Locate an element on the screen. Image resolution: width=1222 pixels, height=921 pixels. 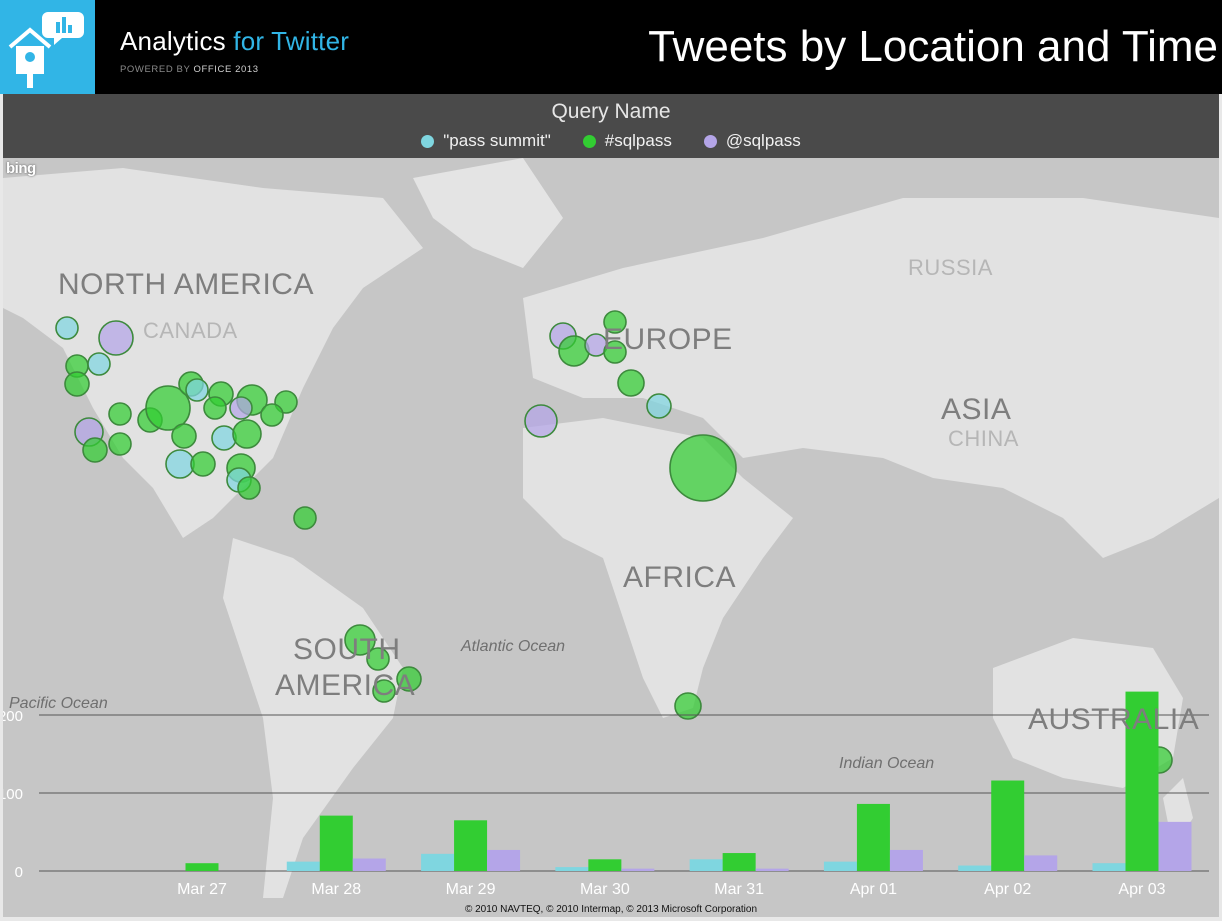
label-asia: ASIA is located at coordinates (976, 409).